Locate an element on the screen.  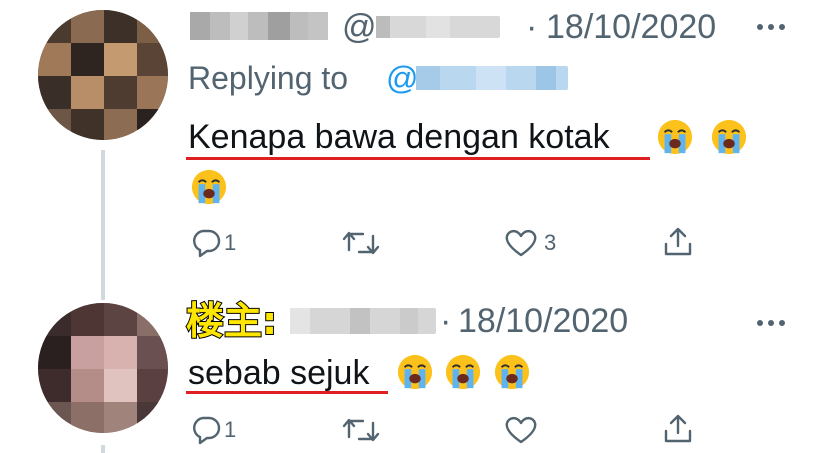
like-count: 3 is located at coordinates (550, 242).